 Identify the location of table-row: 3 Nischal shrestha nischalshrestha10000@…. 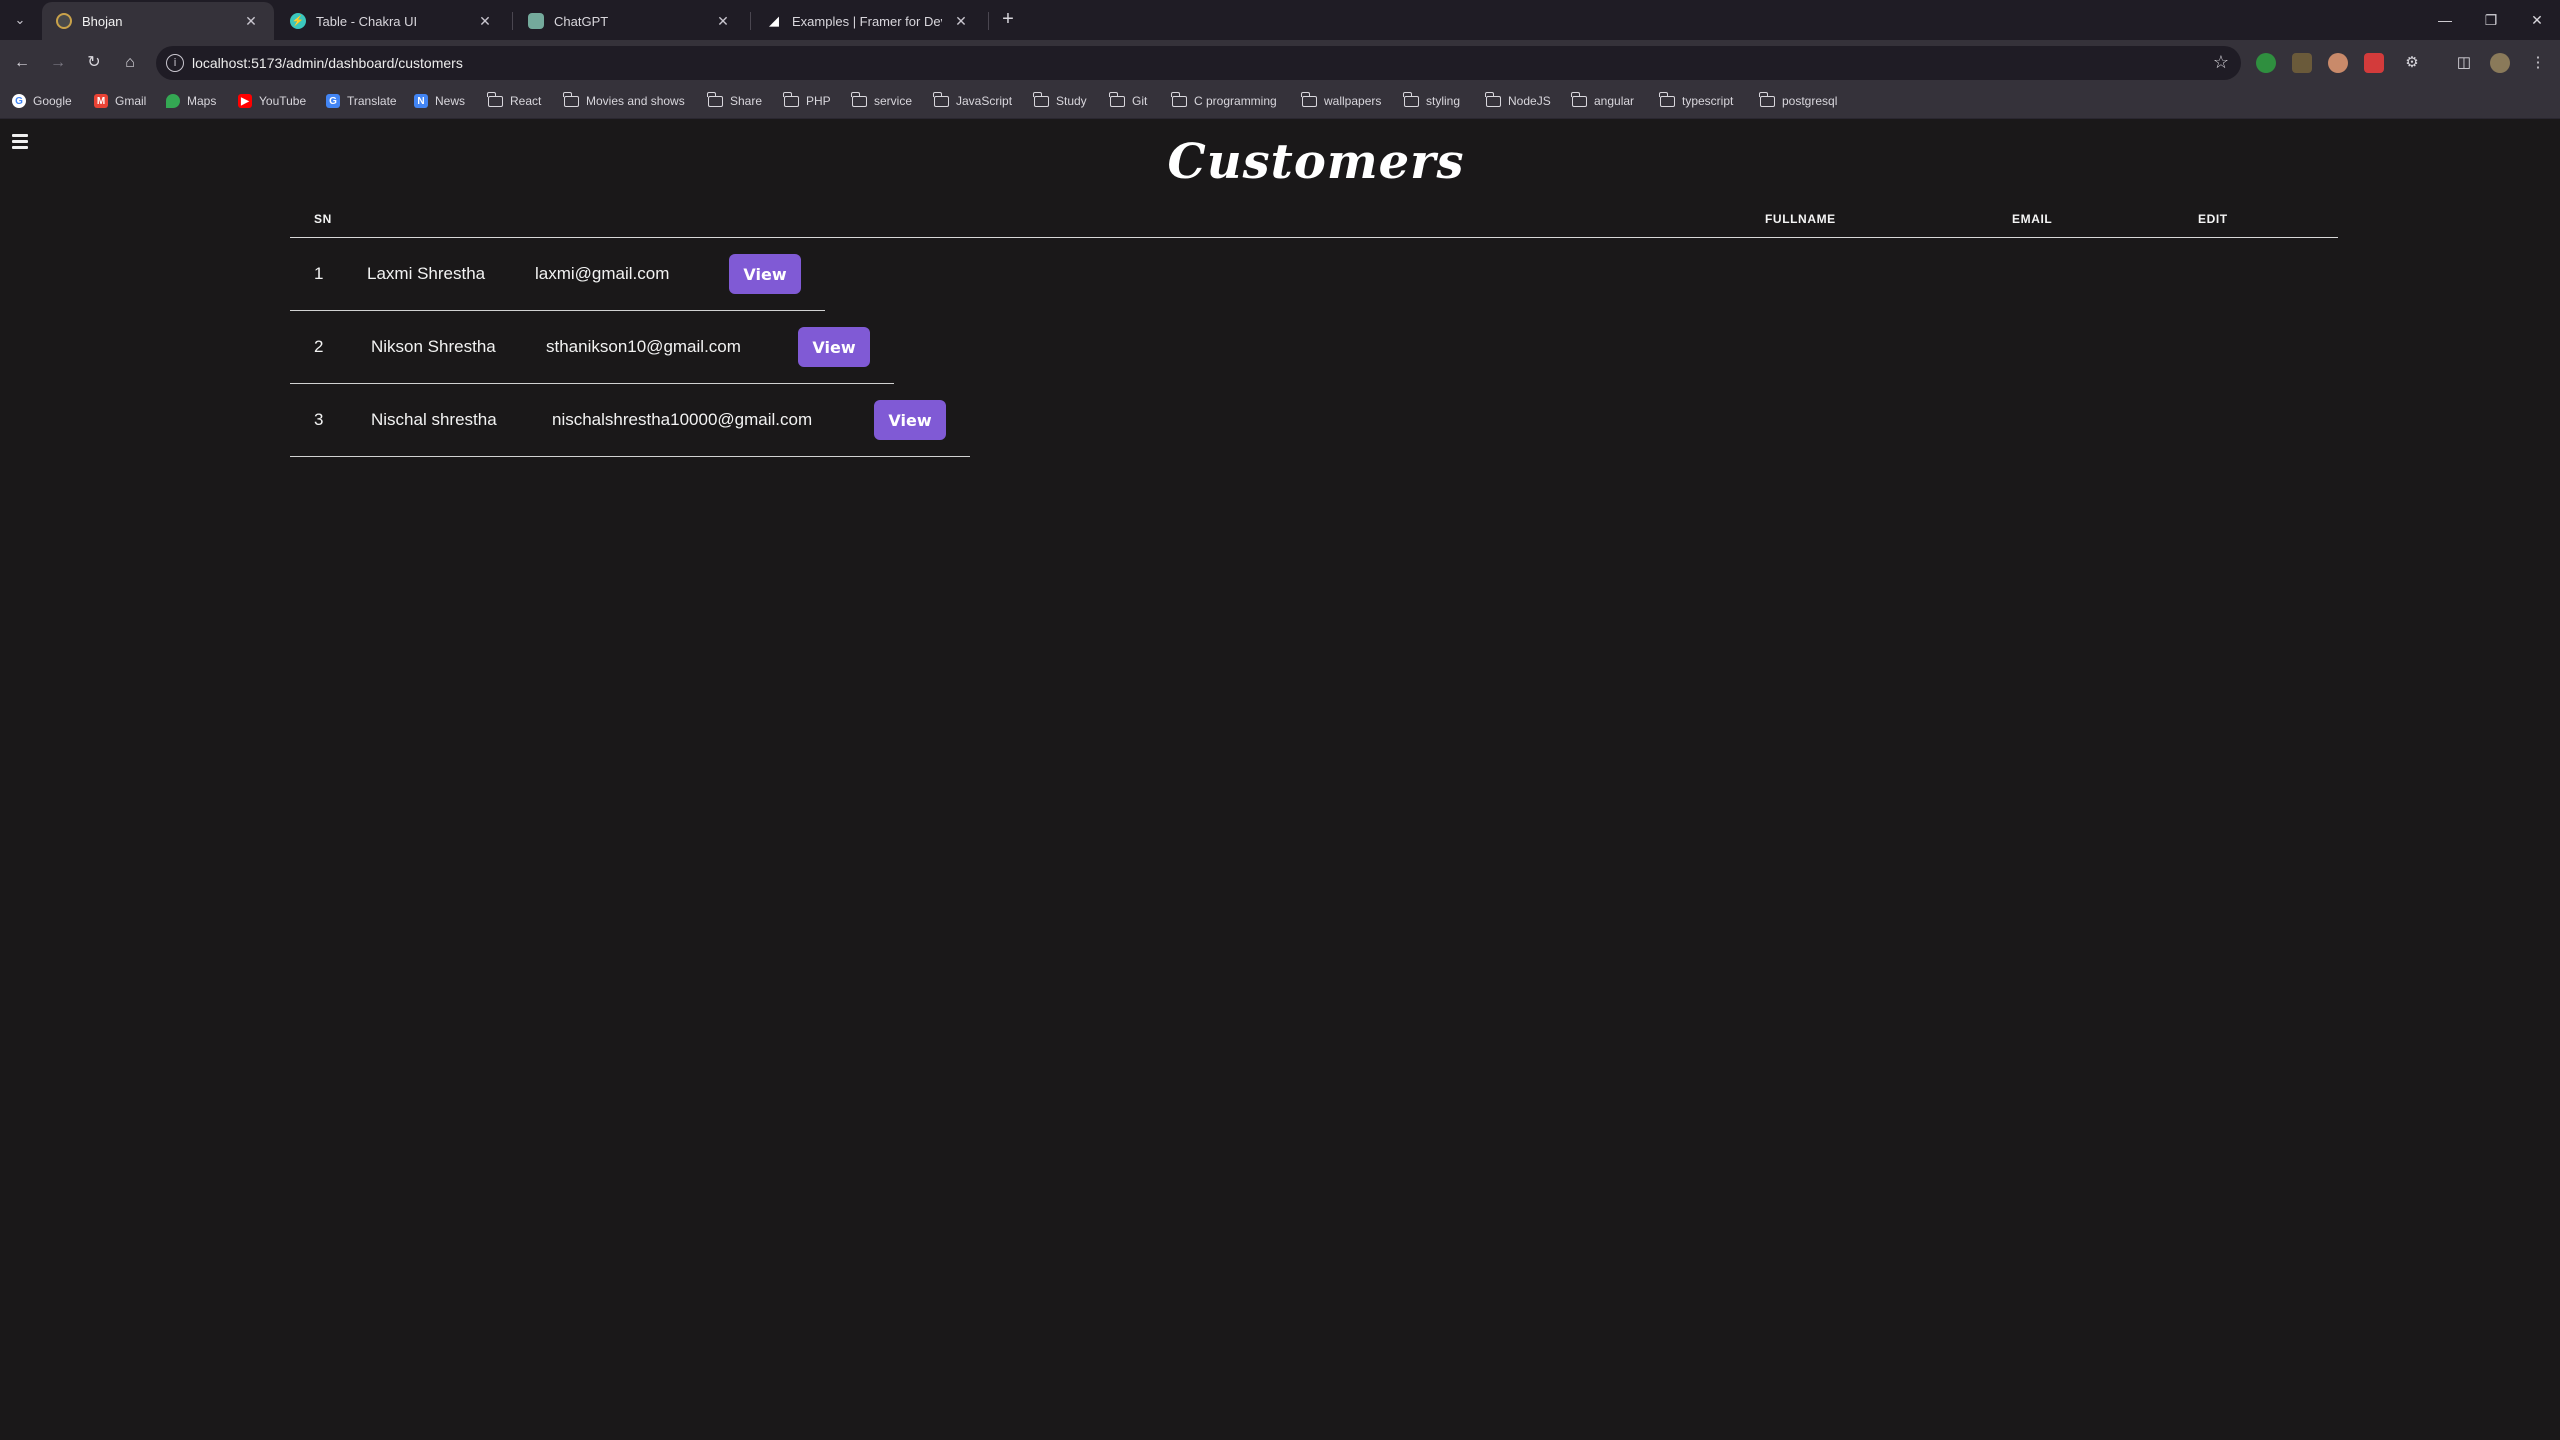
(630, 420).